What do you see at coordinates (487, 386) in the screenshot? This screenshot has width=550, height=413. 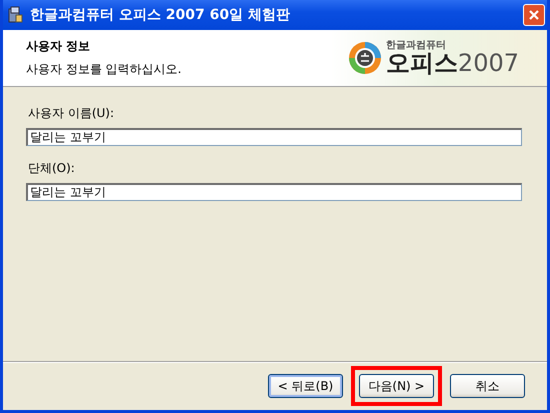 I see `dialog-button: 취소` at bounding box center [487, 386].